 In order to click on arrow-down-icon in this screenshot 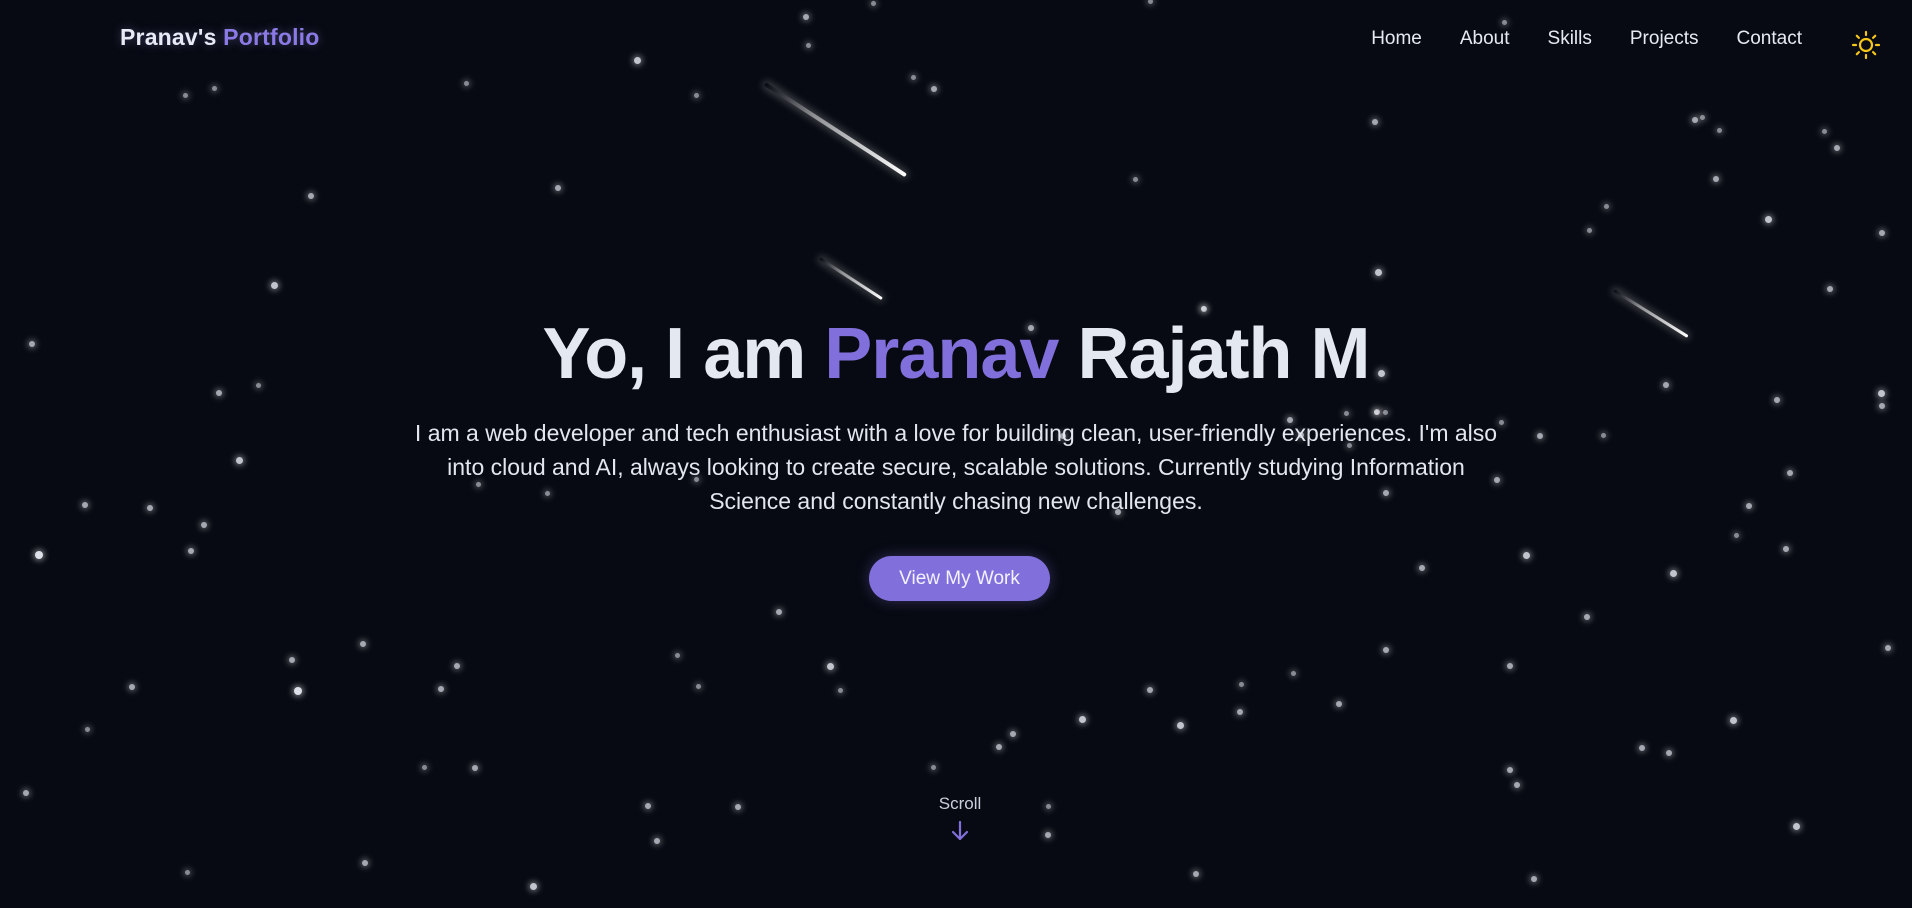, I will do `click(960, 830)`.